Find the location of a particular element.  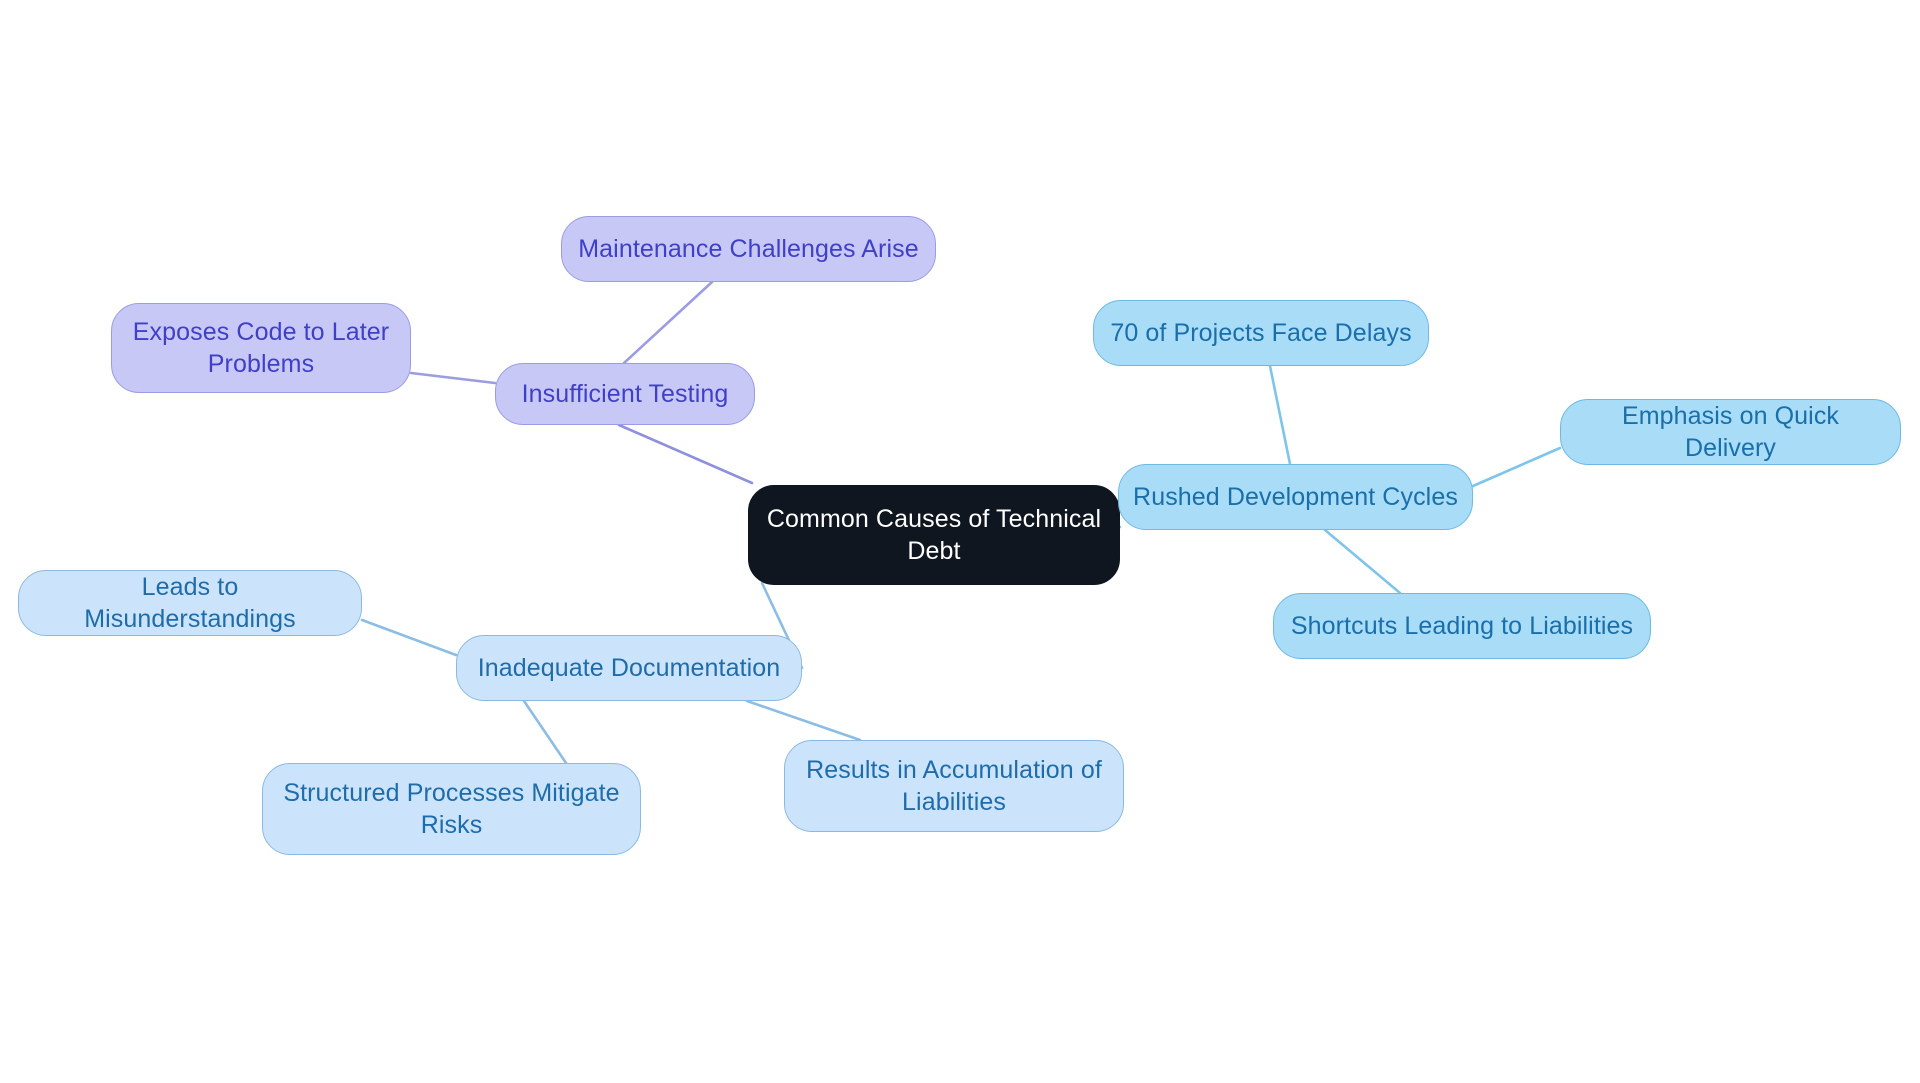

branch-label-rushed-development-cycles: Rushed Development Cycles is located at coordinates (1295, 497).